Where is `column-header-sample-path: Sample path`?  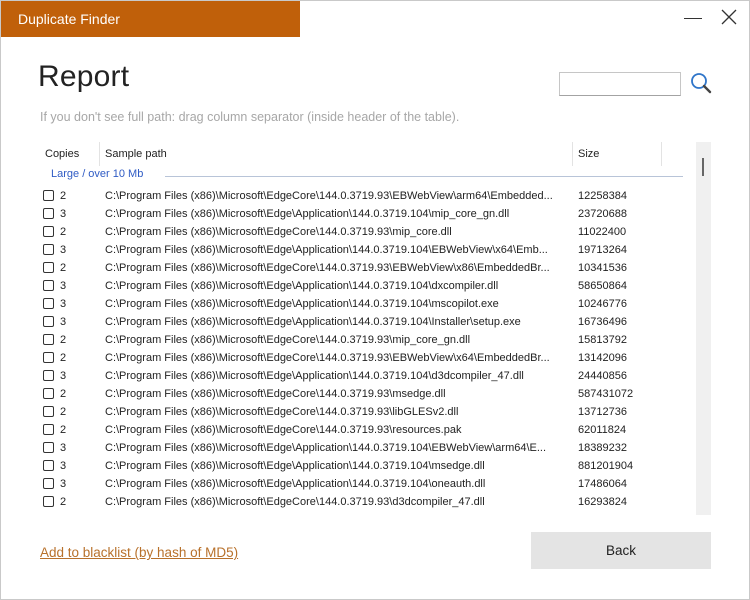
column-header-sample-path: Sample path is located at coordinates (335, 154).